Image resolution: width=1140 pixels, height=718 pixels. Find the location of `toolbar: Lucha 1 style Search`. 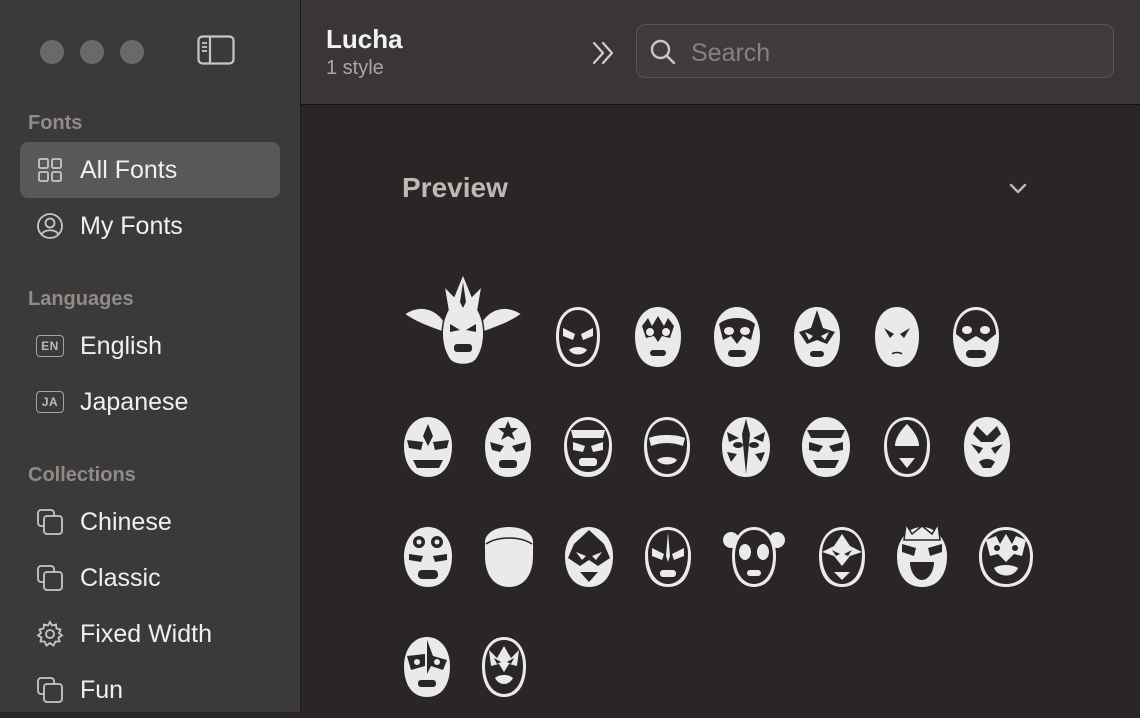

toolbar: Lucha 1 style Search is located at coordinates (720, 52).